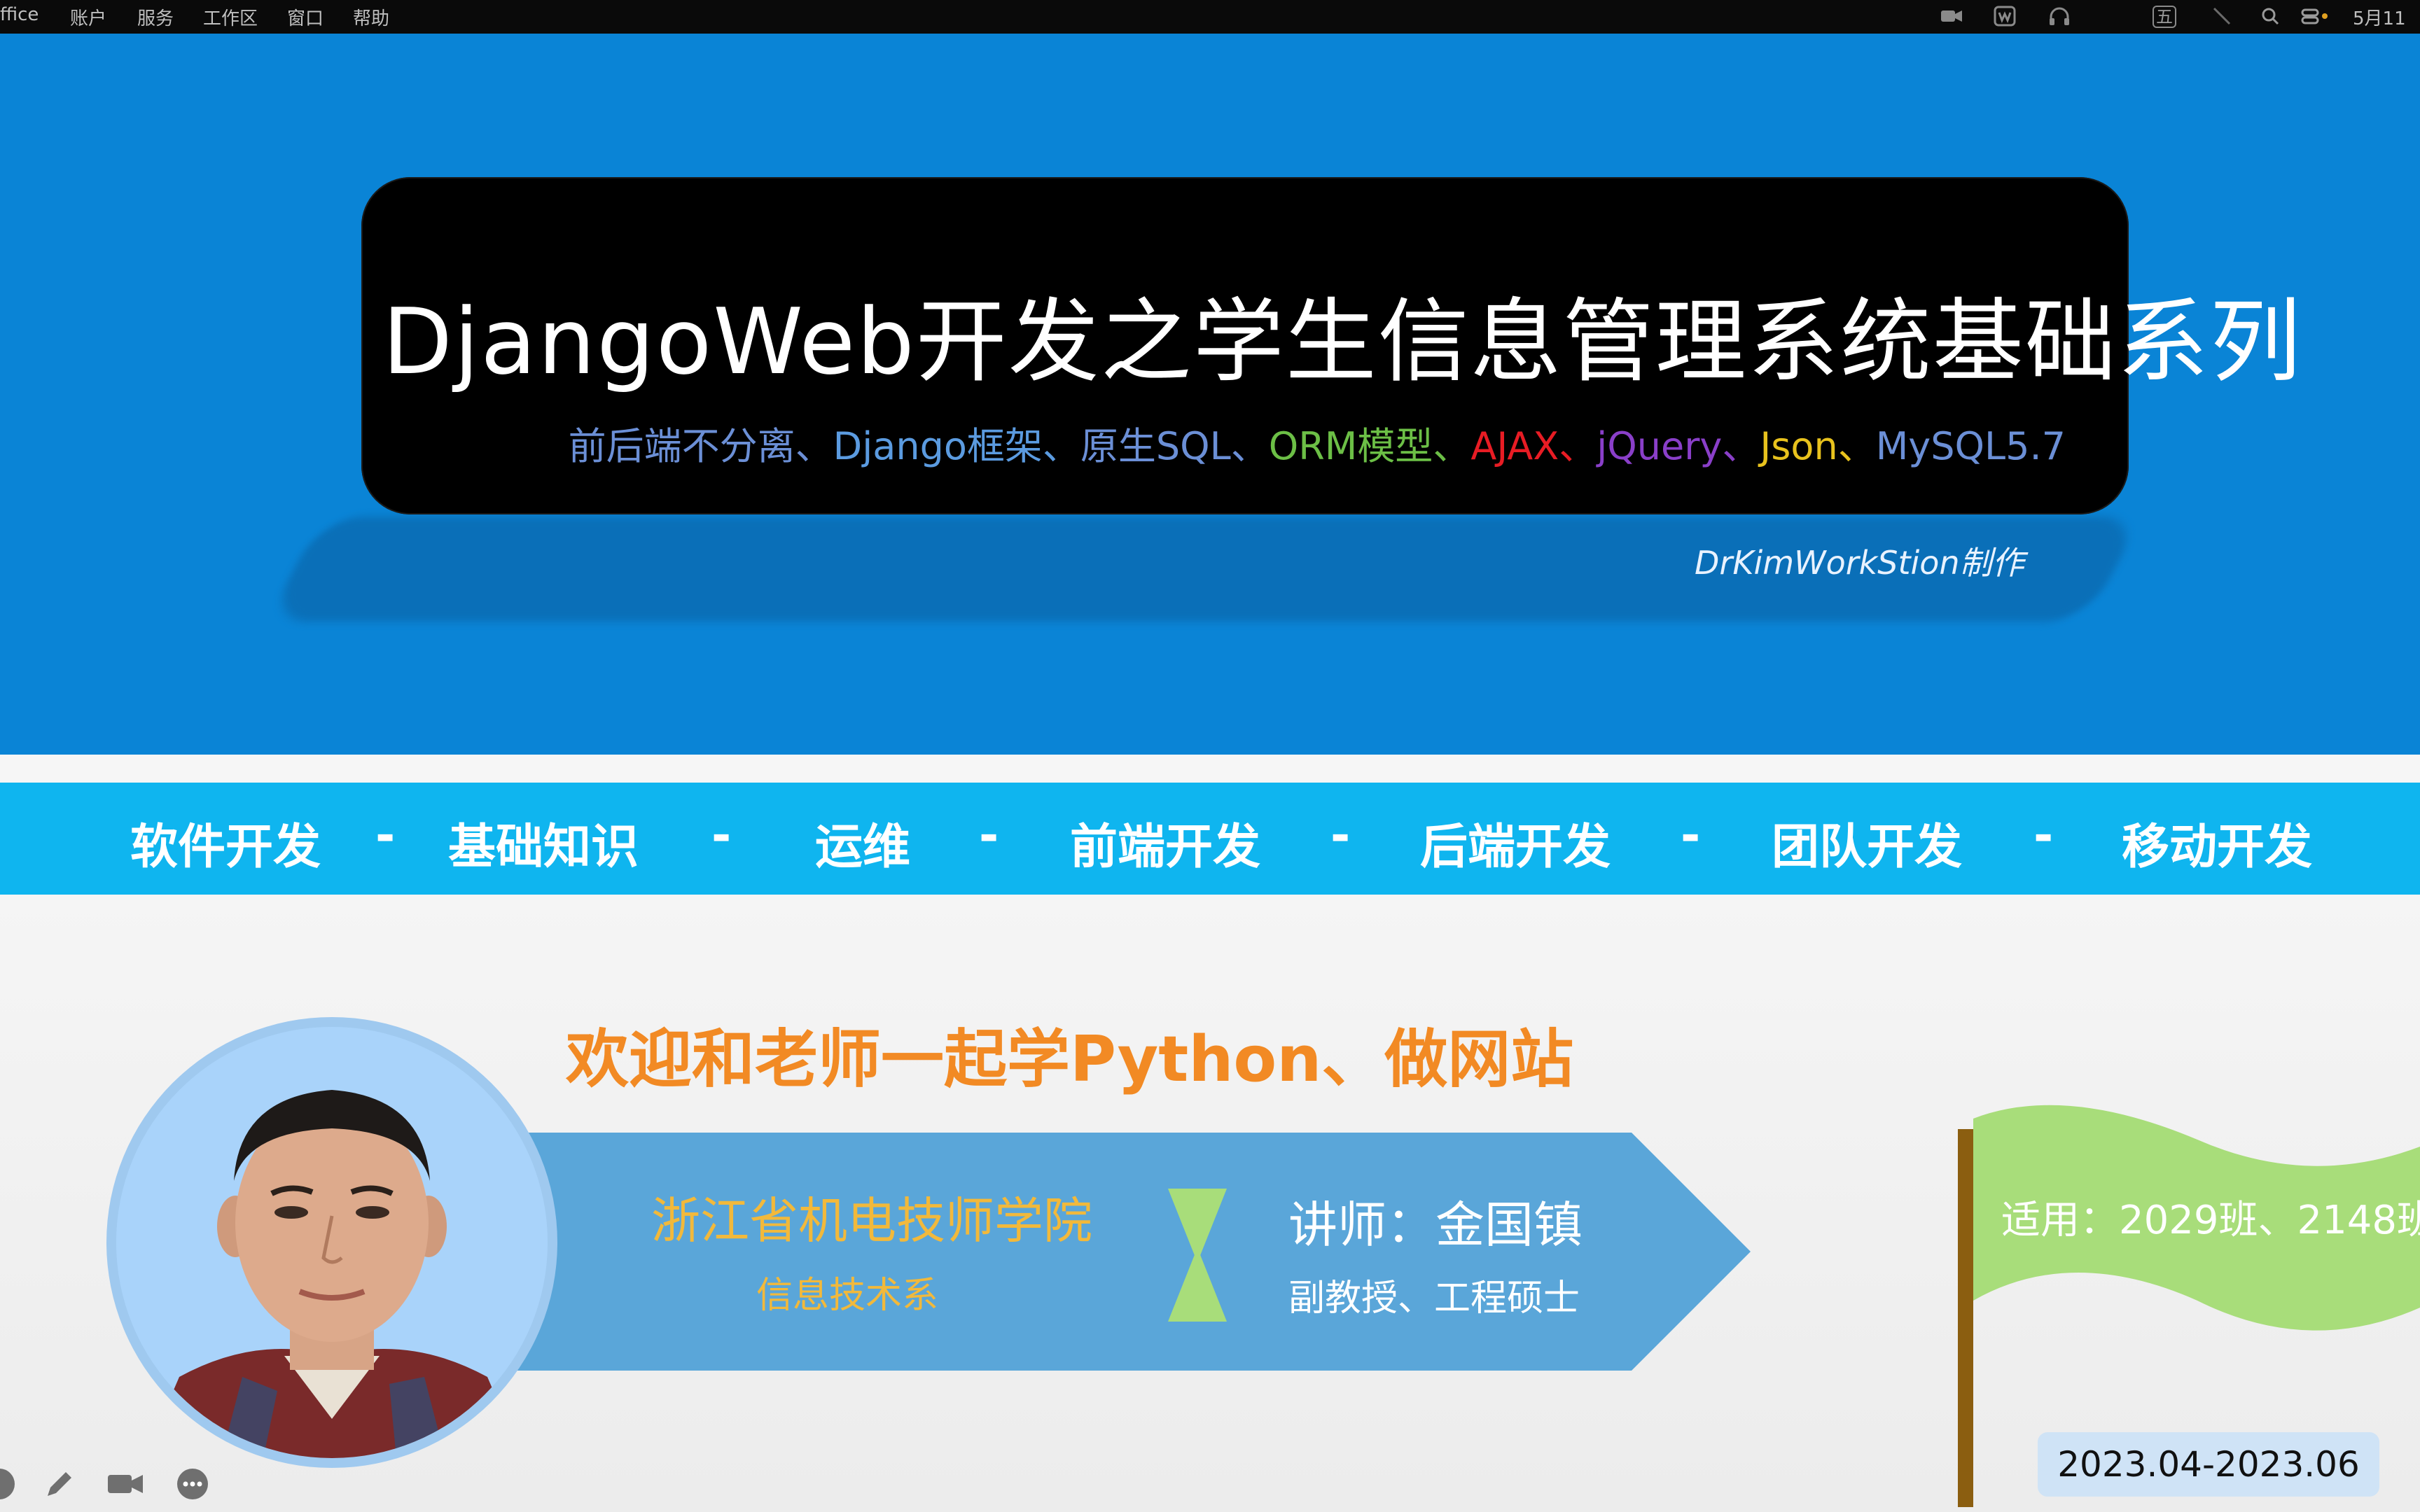  I want to click on topic-frontend: 前端开发, so click(1165, 847).